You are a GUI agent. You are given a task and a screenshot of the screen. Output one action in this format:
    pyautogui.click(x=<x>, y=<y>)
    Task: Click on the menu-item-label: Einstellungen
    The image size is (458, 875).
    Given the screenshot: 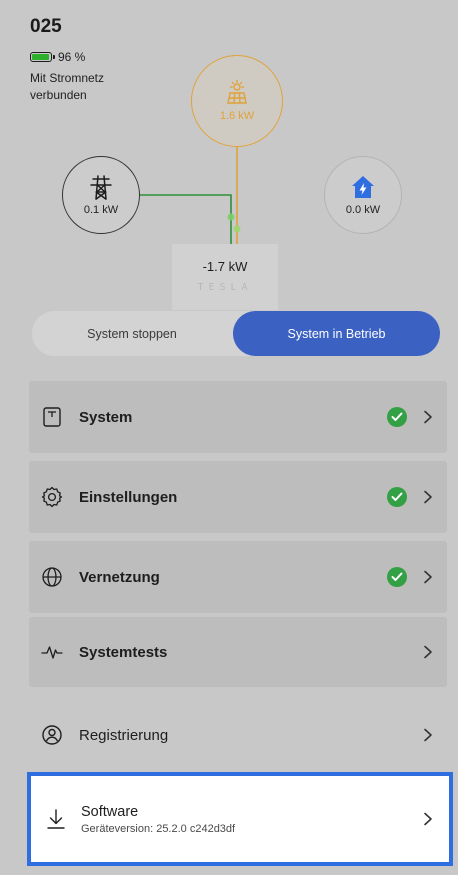 What is the action you would take?
    pyautogui.click(x=128, y=497)
    